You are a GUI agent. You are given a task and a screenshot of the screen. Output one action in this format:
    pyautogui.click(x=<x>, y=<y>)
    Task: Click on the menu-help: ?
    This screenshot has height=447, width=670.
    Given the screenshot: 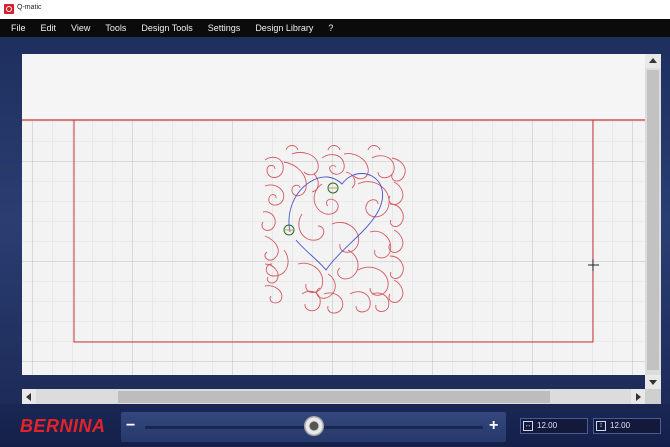 What is the action you would take?
    pyautogui.click(x=330, y=28)
    